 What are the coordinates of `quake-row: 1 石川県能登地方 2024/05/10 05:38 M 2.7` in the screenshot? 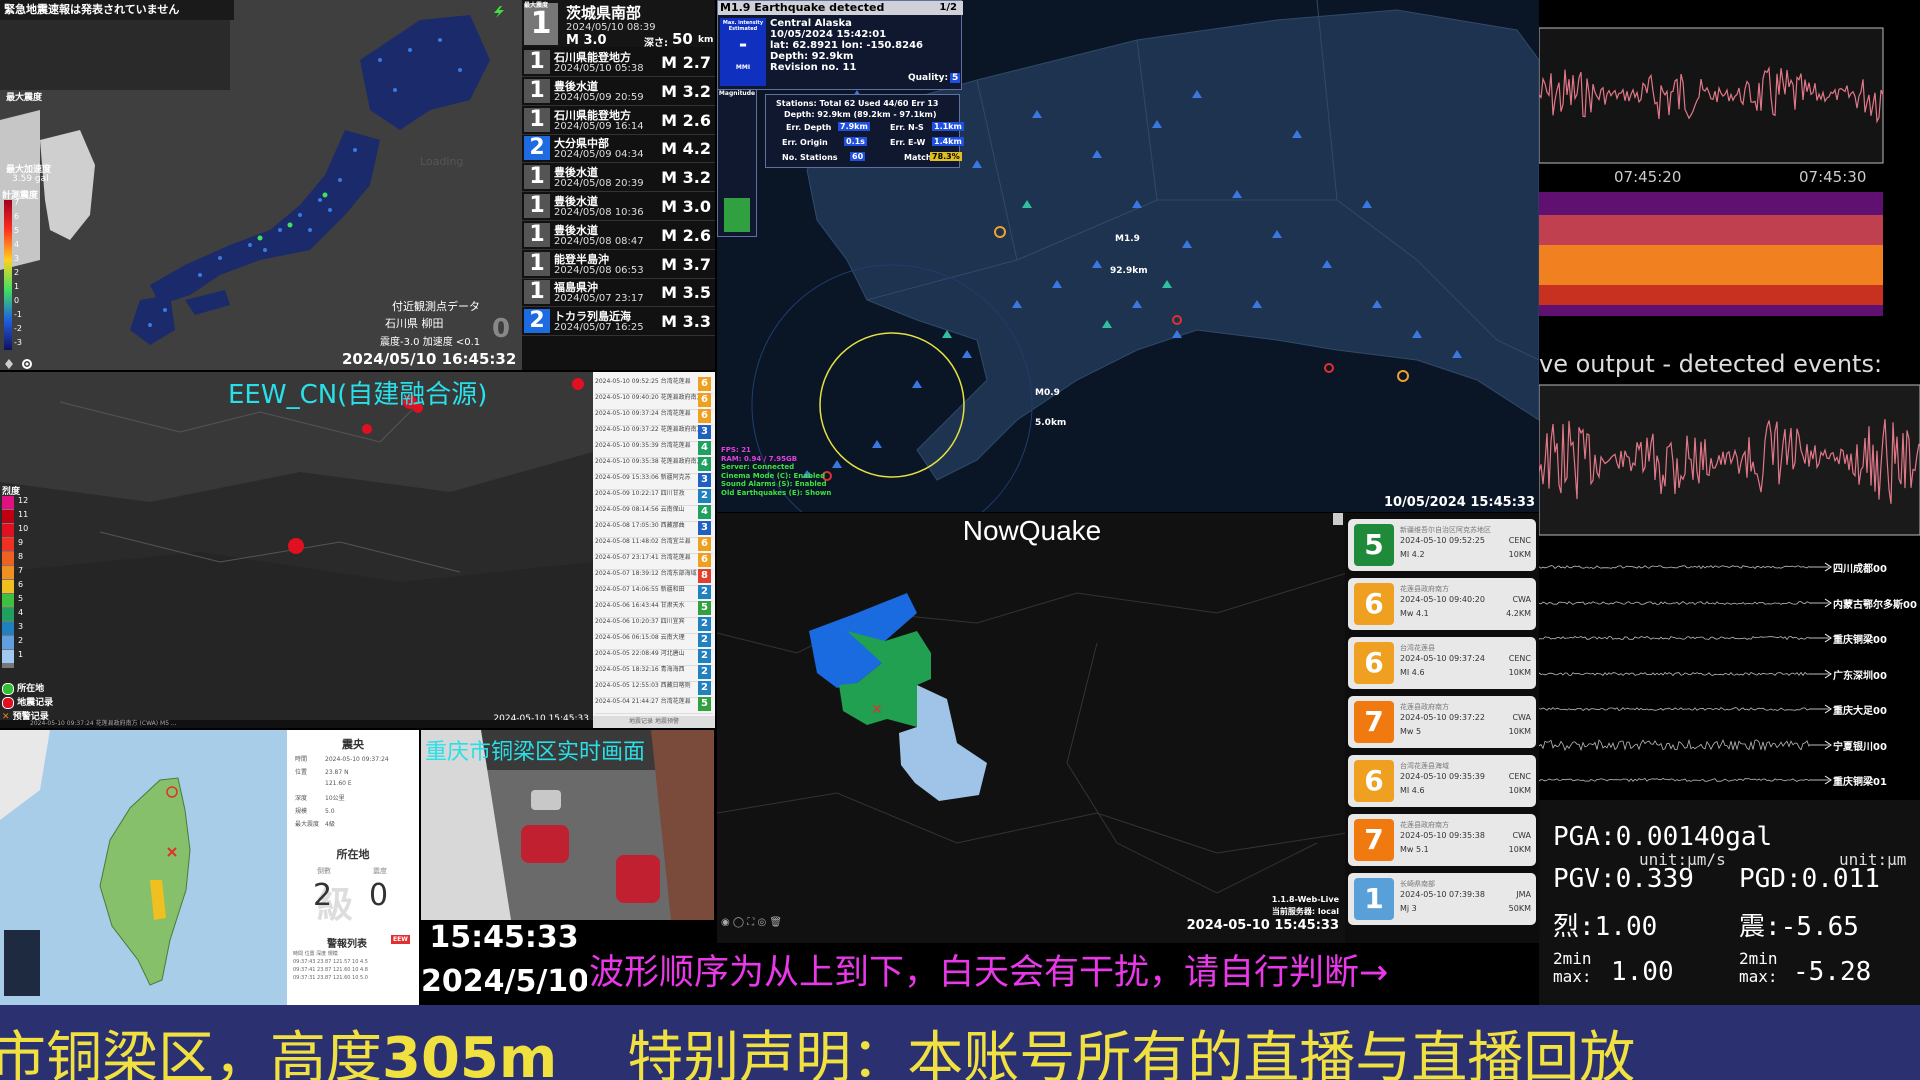 It's located at (618, 62).